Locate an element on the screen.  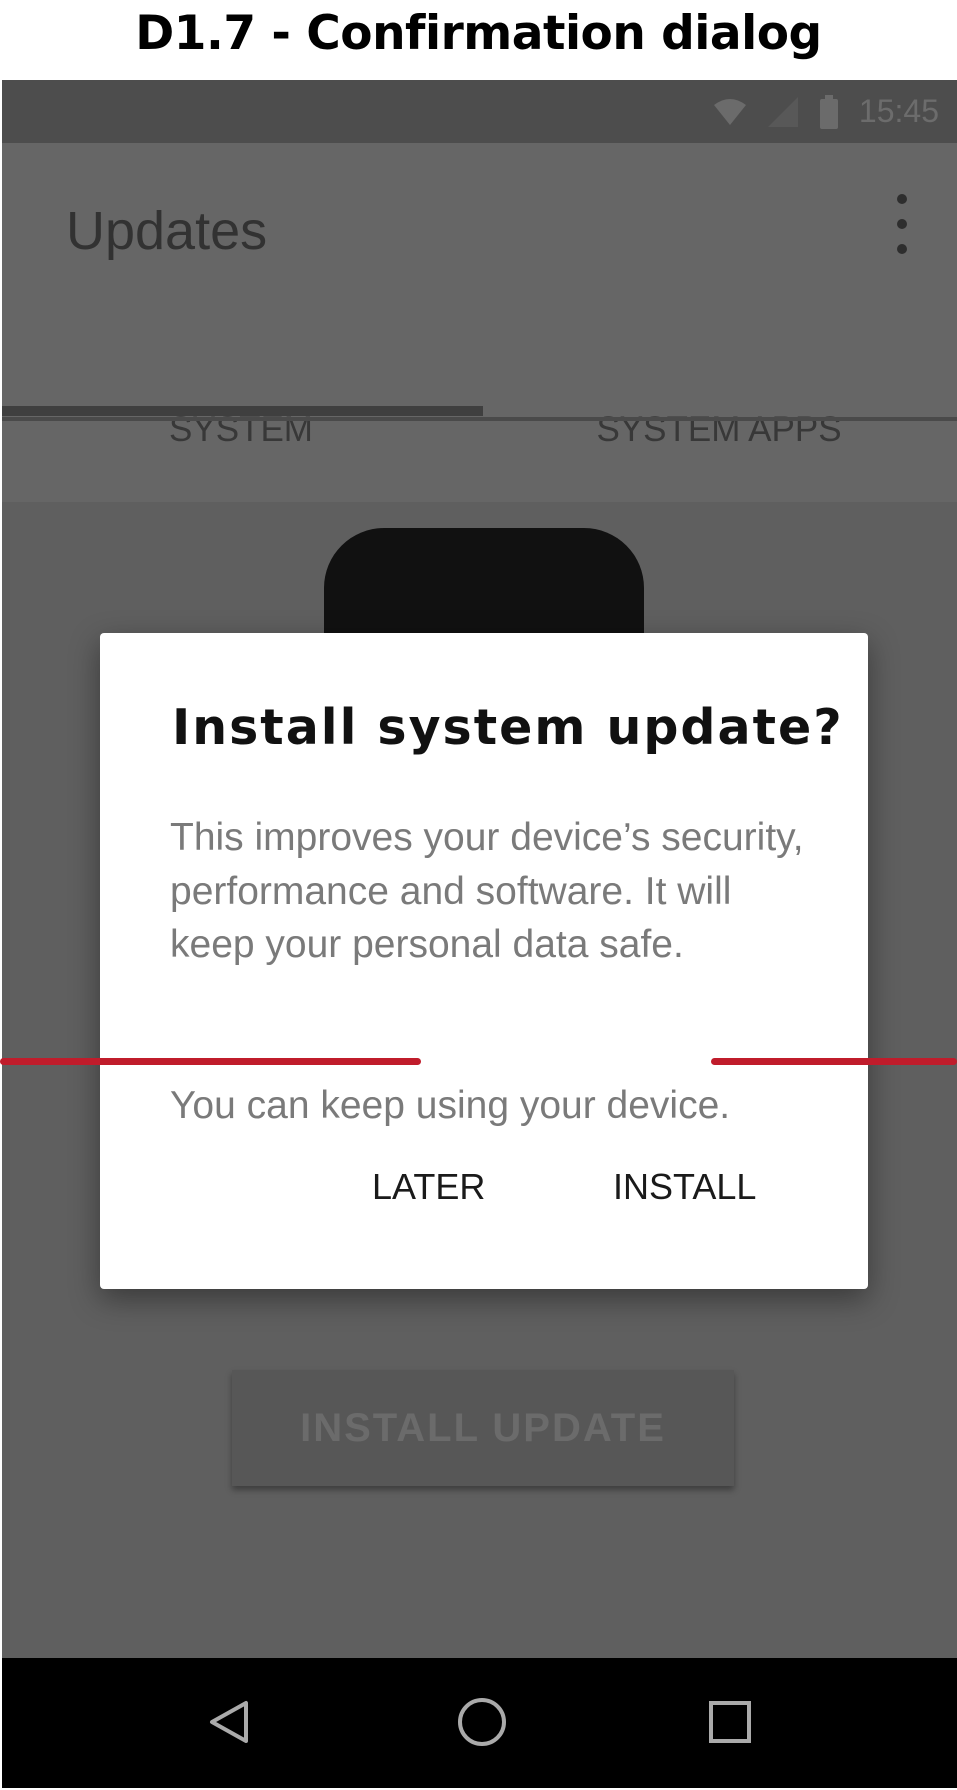
install-button: INSTALL is located at coordinates (684, 1187).